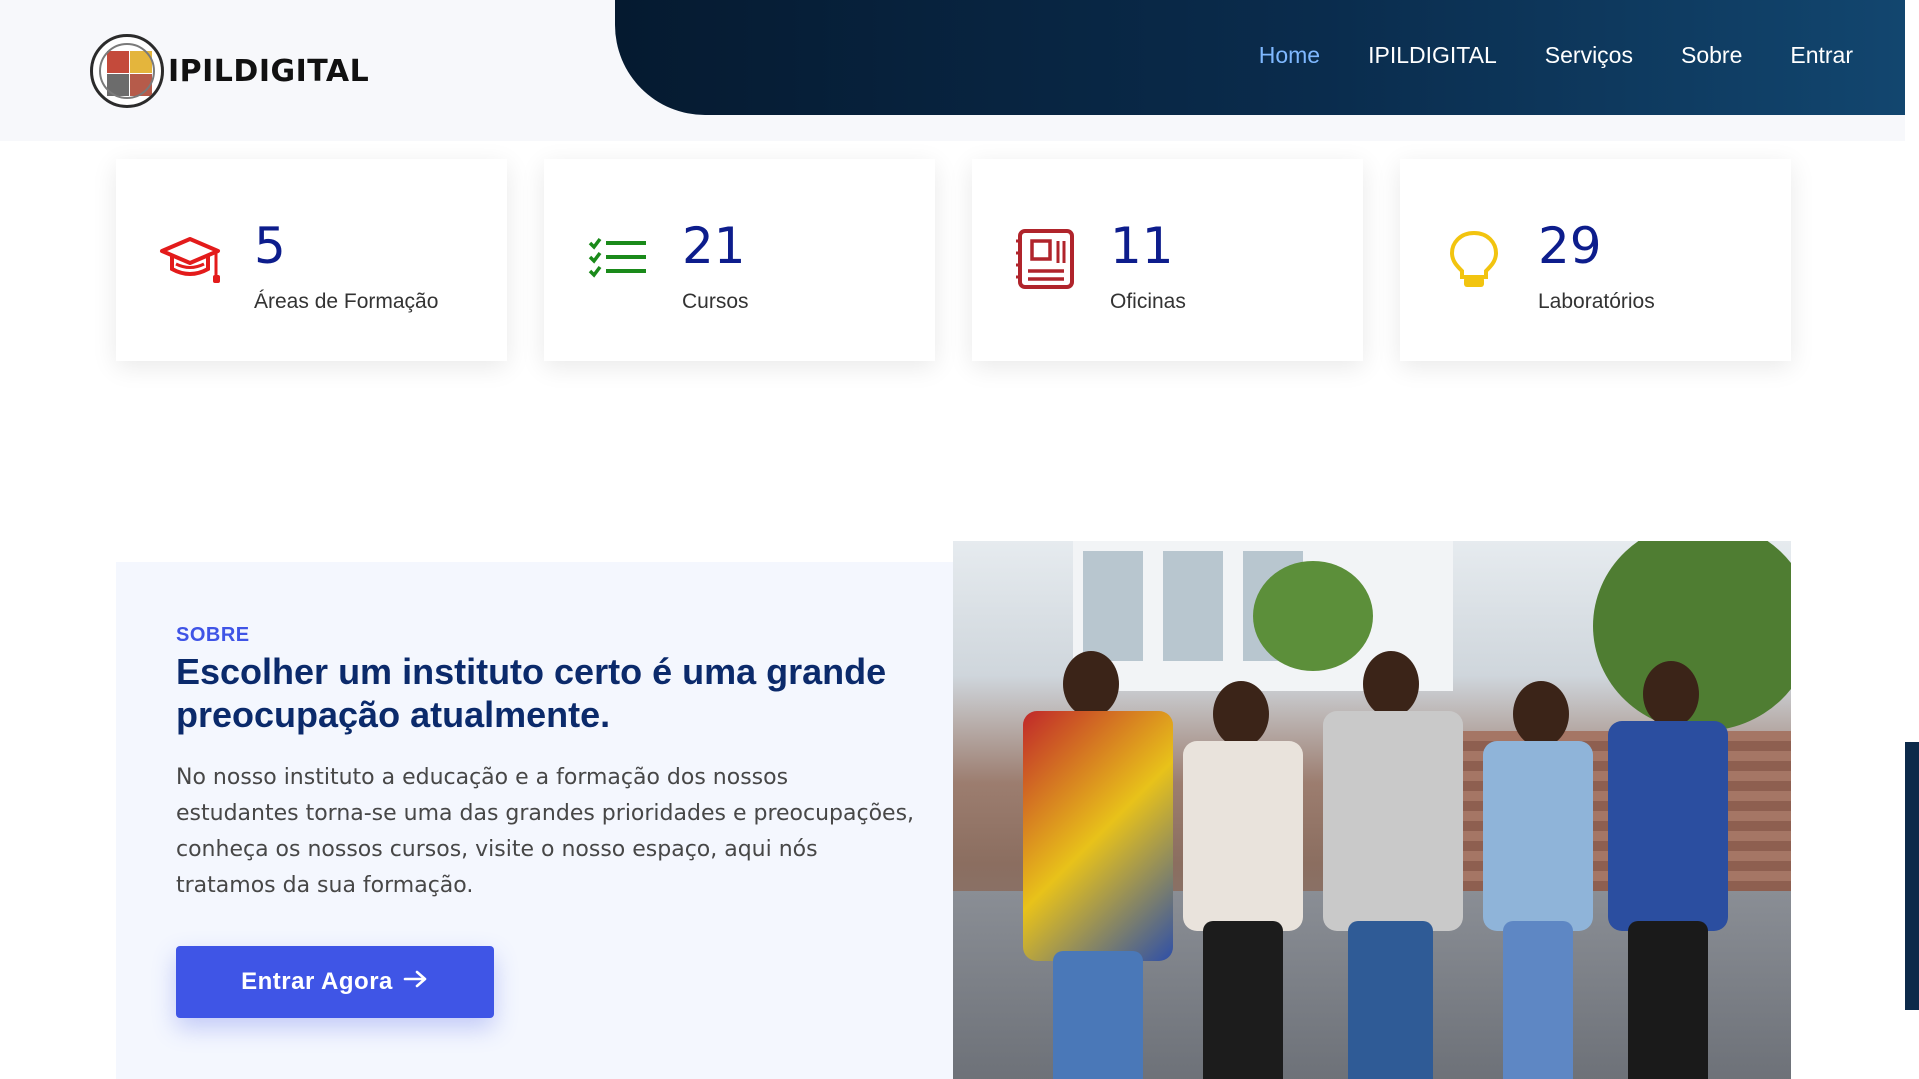  I want to click on nav-entrar: Entrar, so click(1821, 55).